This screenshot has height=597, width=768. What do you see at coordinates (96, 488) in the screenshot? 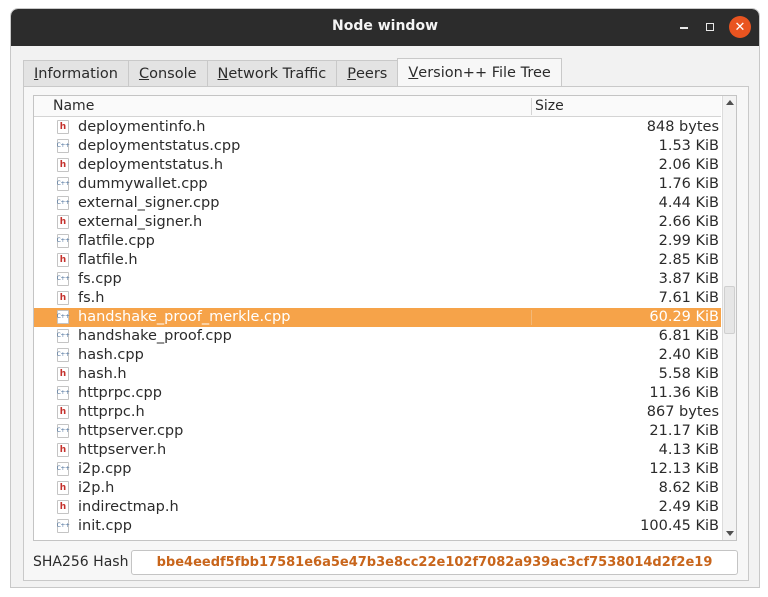
I see `file-name: i2p.h` at bounding box center [96, 488].